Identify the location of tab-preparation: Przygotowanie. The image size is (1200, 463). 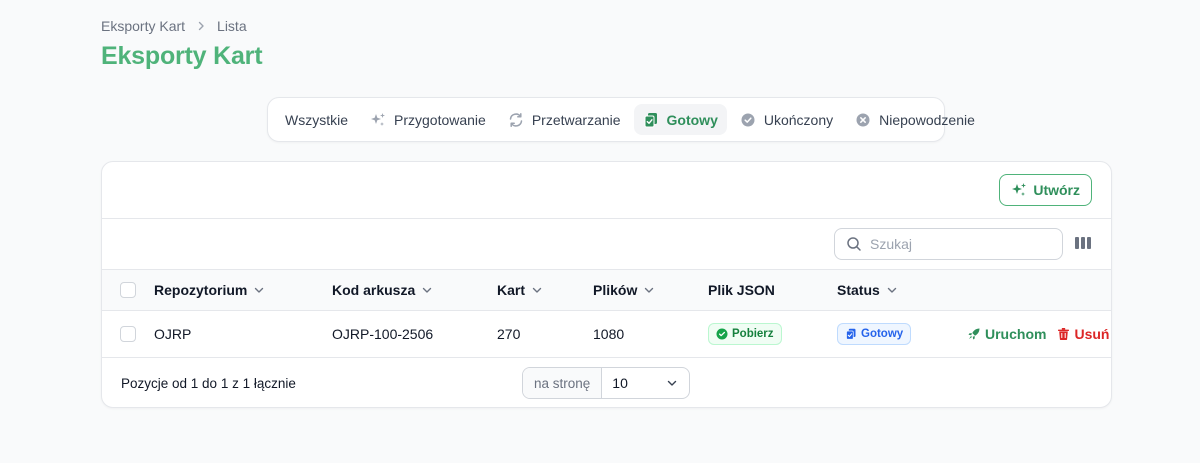
(428, 119).